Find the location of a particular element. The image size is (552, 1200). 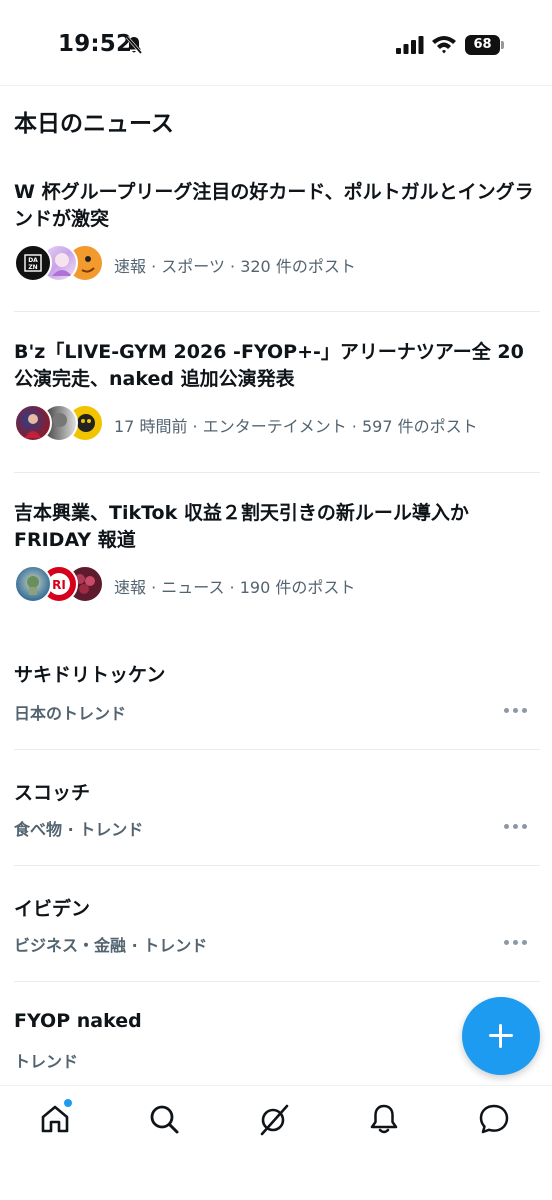

news-meta-row: 17 時間前 · エンターテイメント · 597 件のポスト is located at coordinates (279, 424).